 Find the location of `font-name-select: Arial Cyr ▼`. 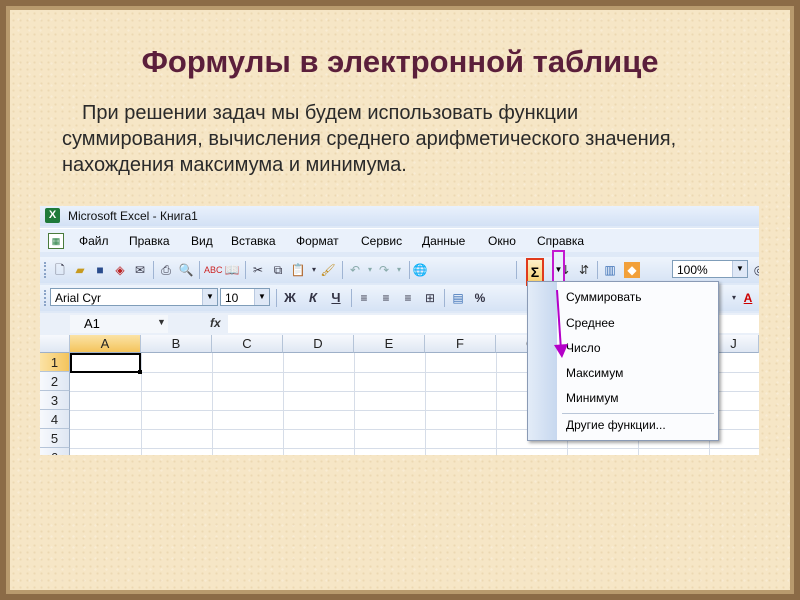

font-name-select: Arial Cyr ▼ is located at coordinates (134, 297).